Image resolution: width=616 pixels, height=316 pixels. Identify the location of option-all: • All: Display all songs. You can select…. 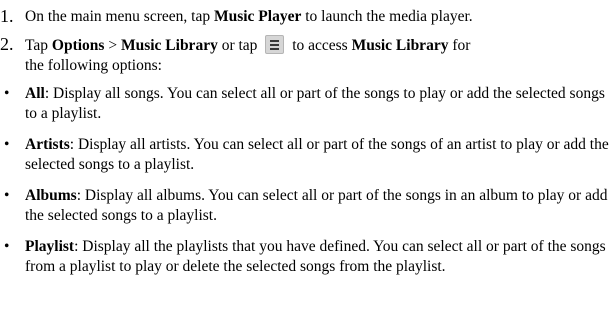
(306, 103).